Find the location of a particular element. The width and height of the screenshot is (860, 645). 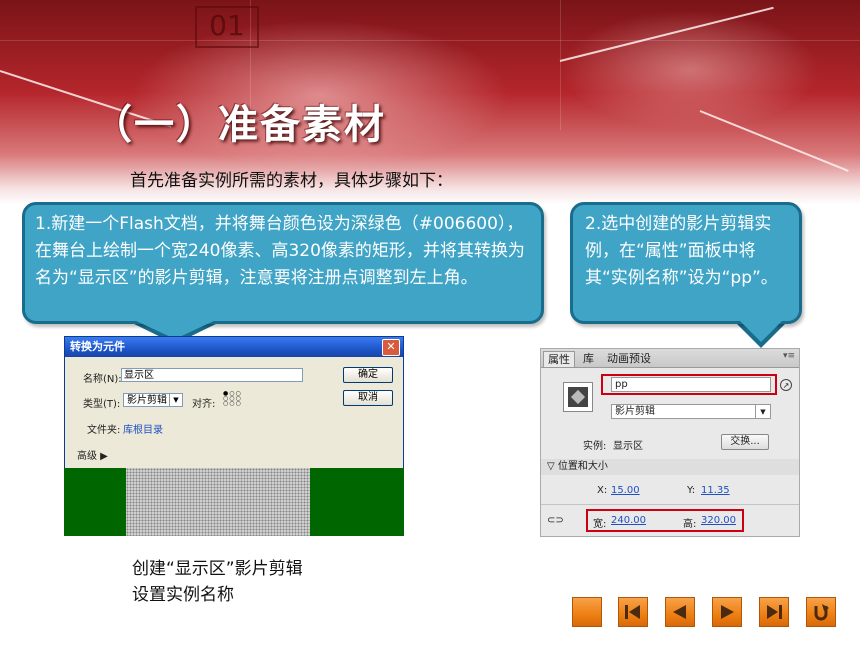

caption-create-movieclip: 创建“显示区”影片剪辑 is located at coordinates (217, 569).